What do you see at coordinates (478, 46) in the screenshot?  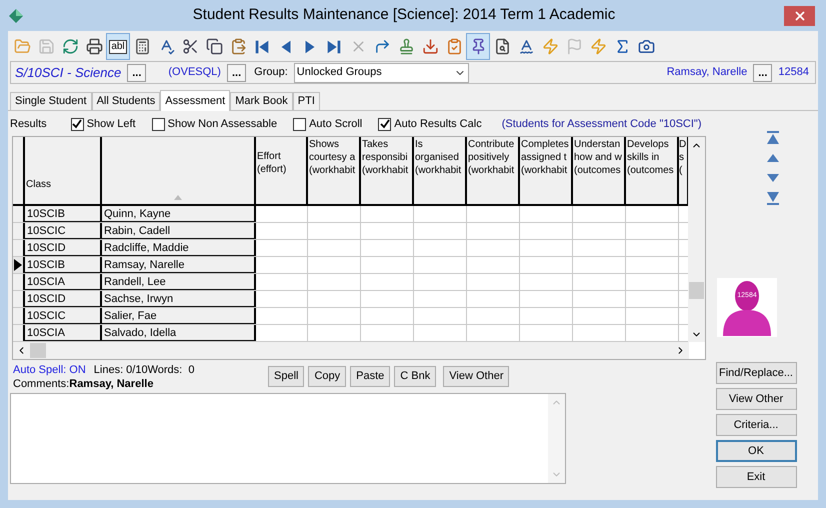 I see `toolbar-button` at bounding box center [478, 46].